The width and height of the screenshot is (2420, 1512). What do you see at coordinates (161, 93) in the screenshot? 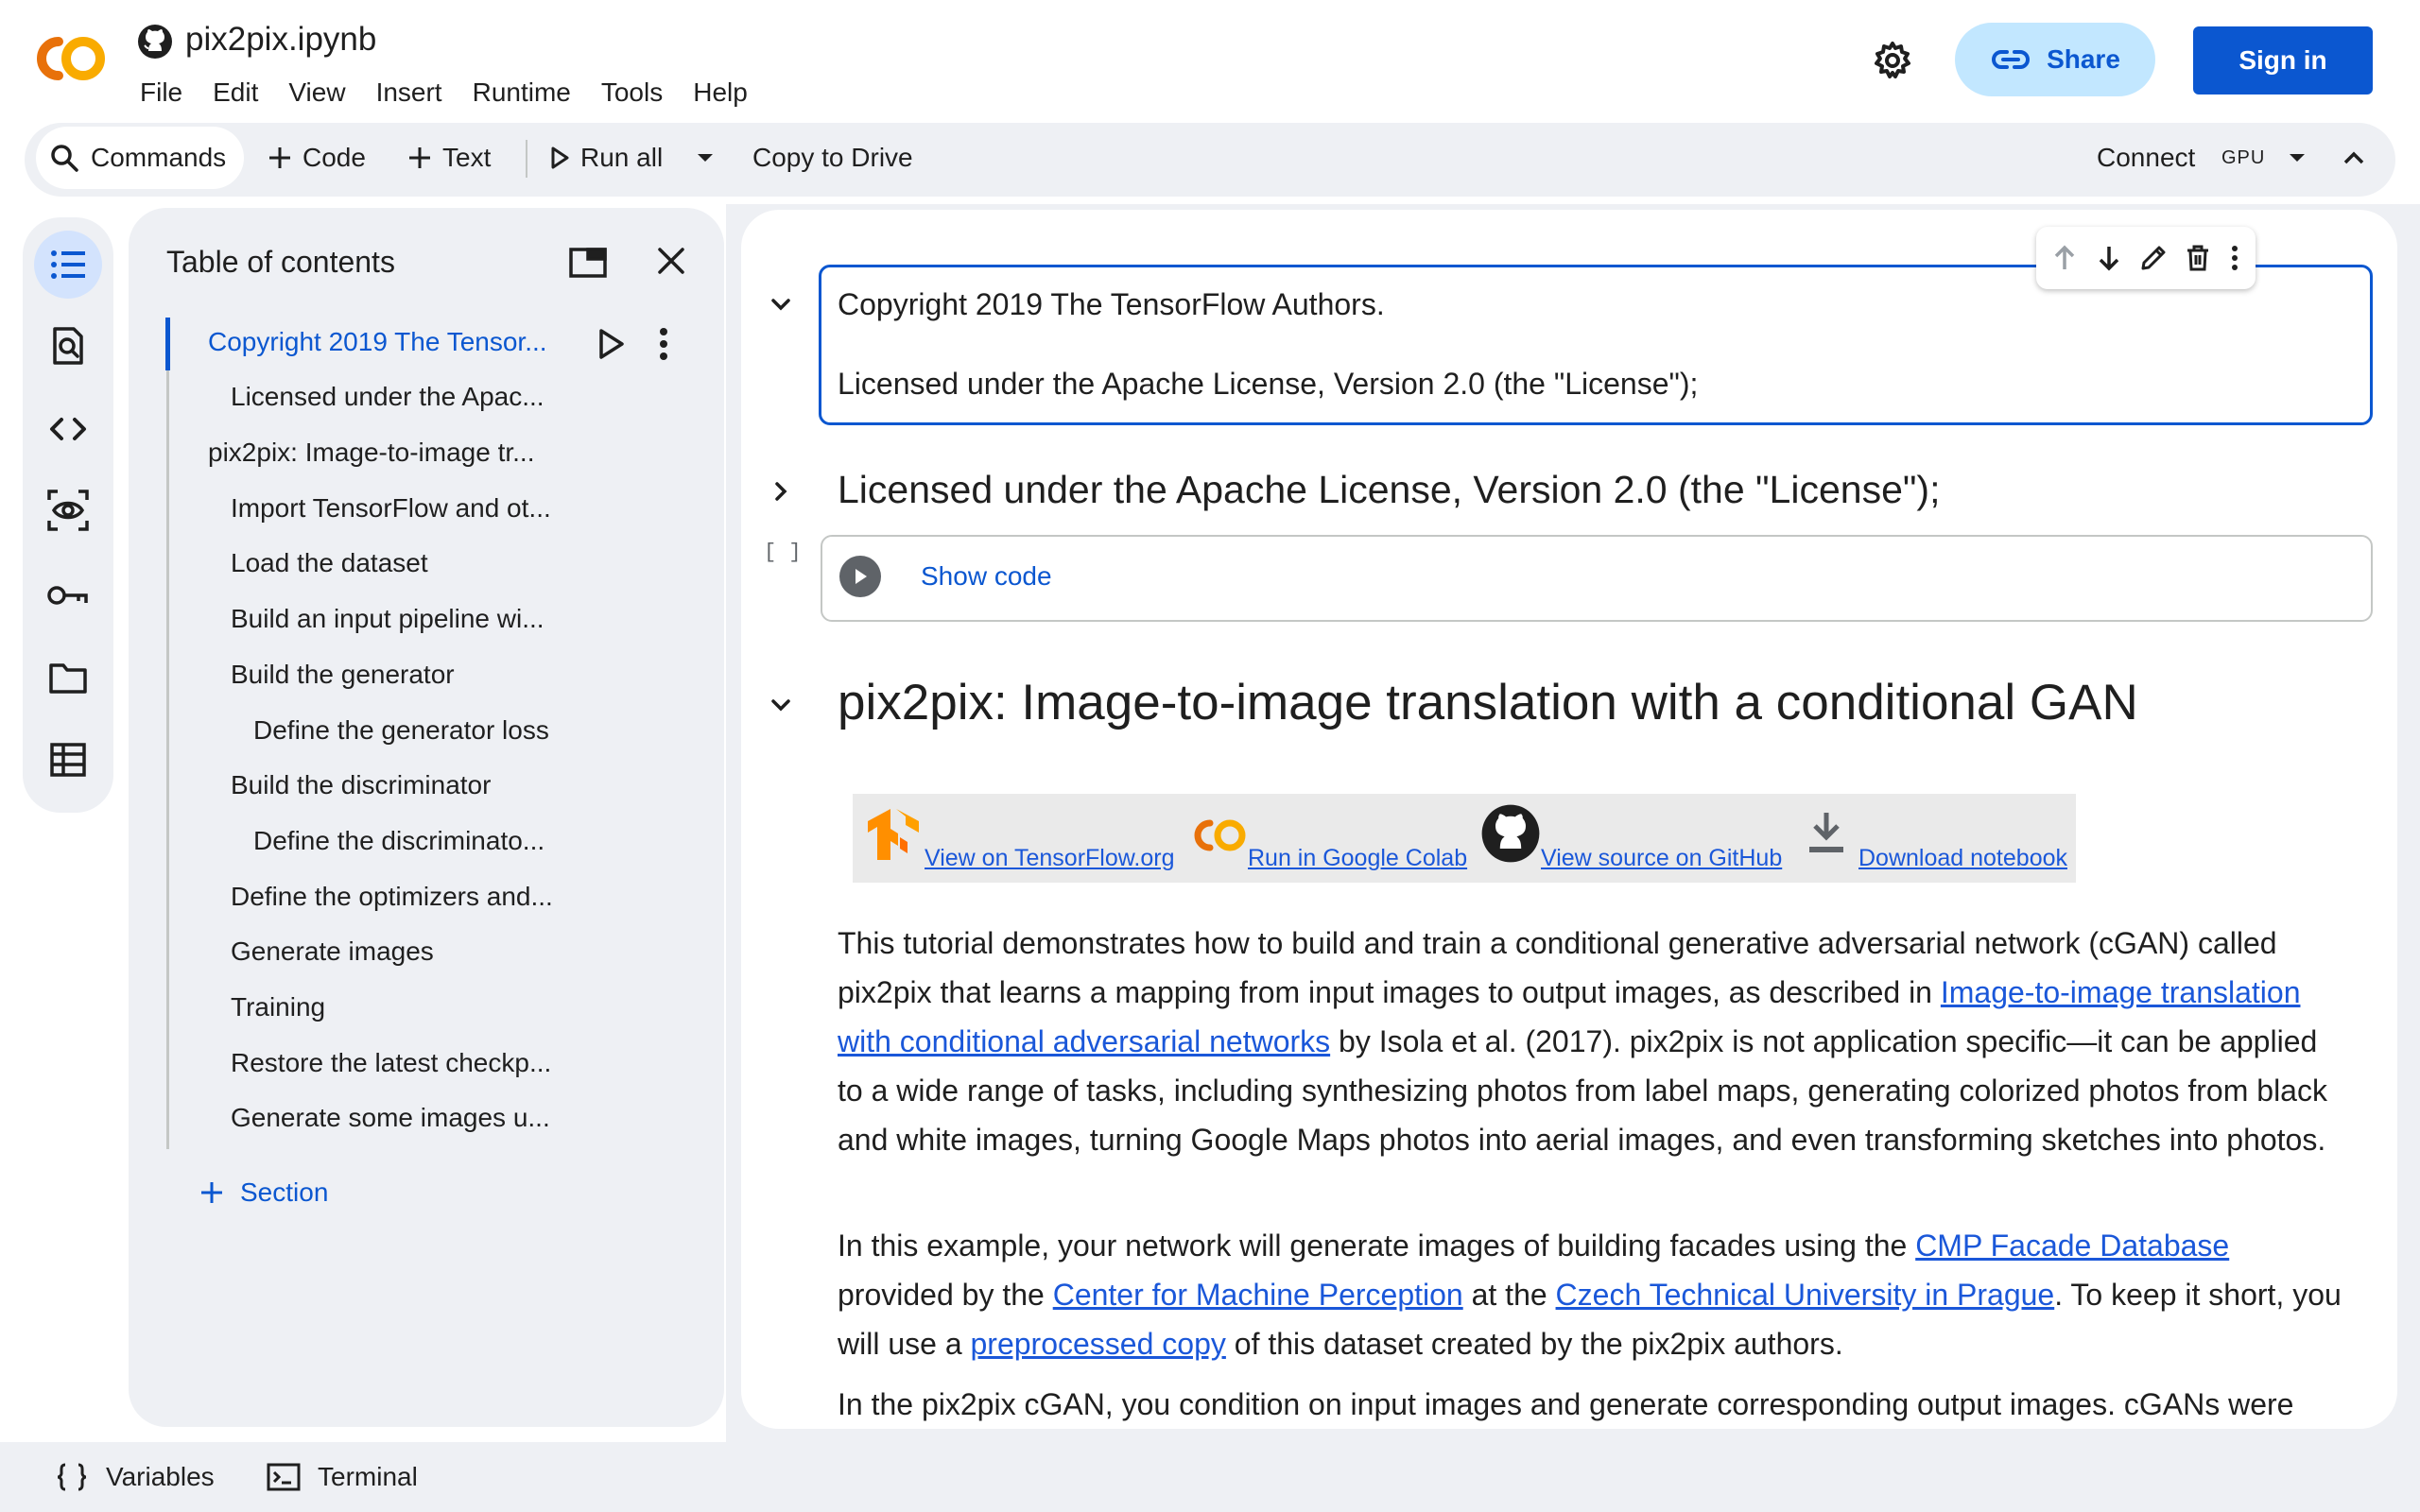
I see `menu-file: File` at bounding box center [161, 93].